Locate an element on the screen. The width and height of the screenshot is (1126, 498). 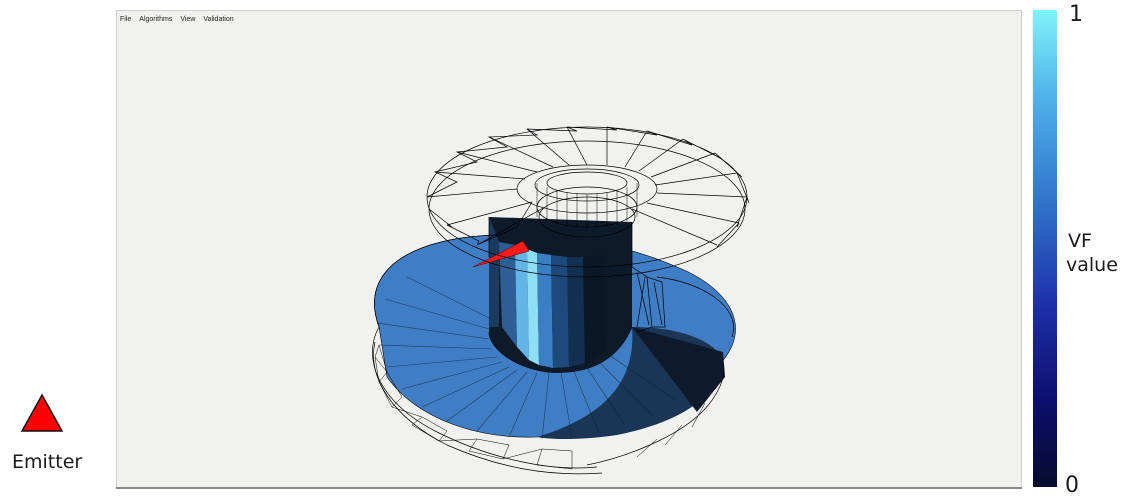
menu-view: View is located at coordinates (187, 19).